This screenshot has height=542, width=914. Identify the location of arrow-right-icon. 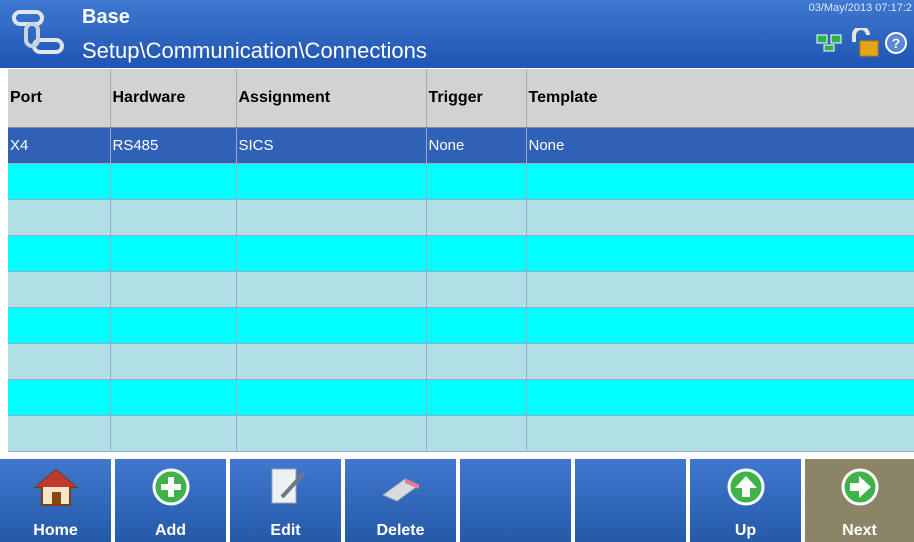
(859, 487).